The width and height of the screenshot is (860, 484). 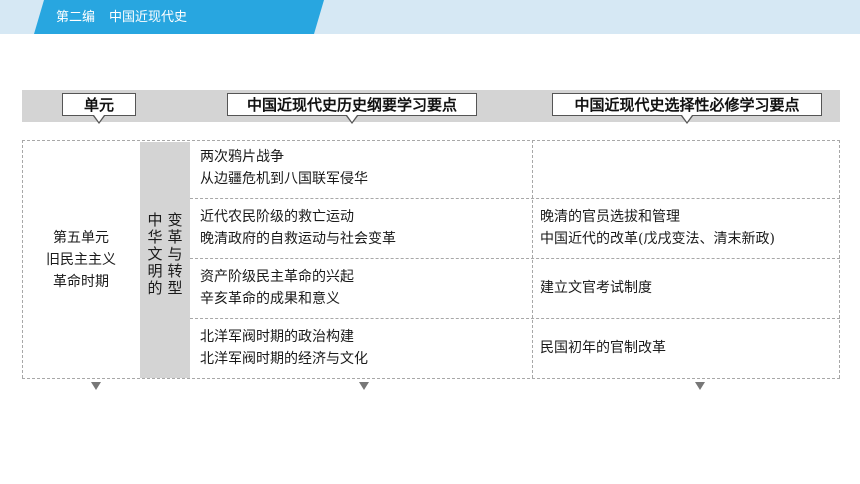 I want to click on unit-line: 旧民主主义, so click(x=81, y=260).